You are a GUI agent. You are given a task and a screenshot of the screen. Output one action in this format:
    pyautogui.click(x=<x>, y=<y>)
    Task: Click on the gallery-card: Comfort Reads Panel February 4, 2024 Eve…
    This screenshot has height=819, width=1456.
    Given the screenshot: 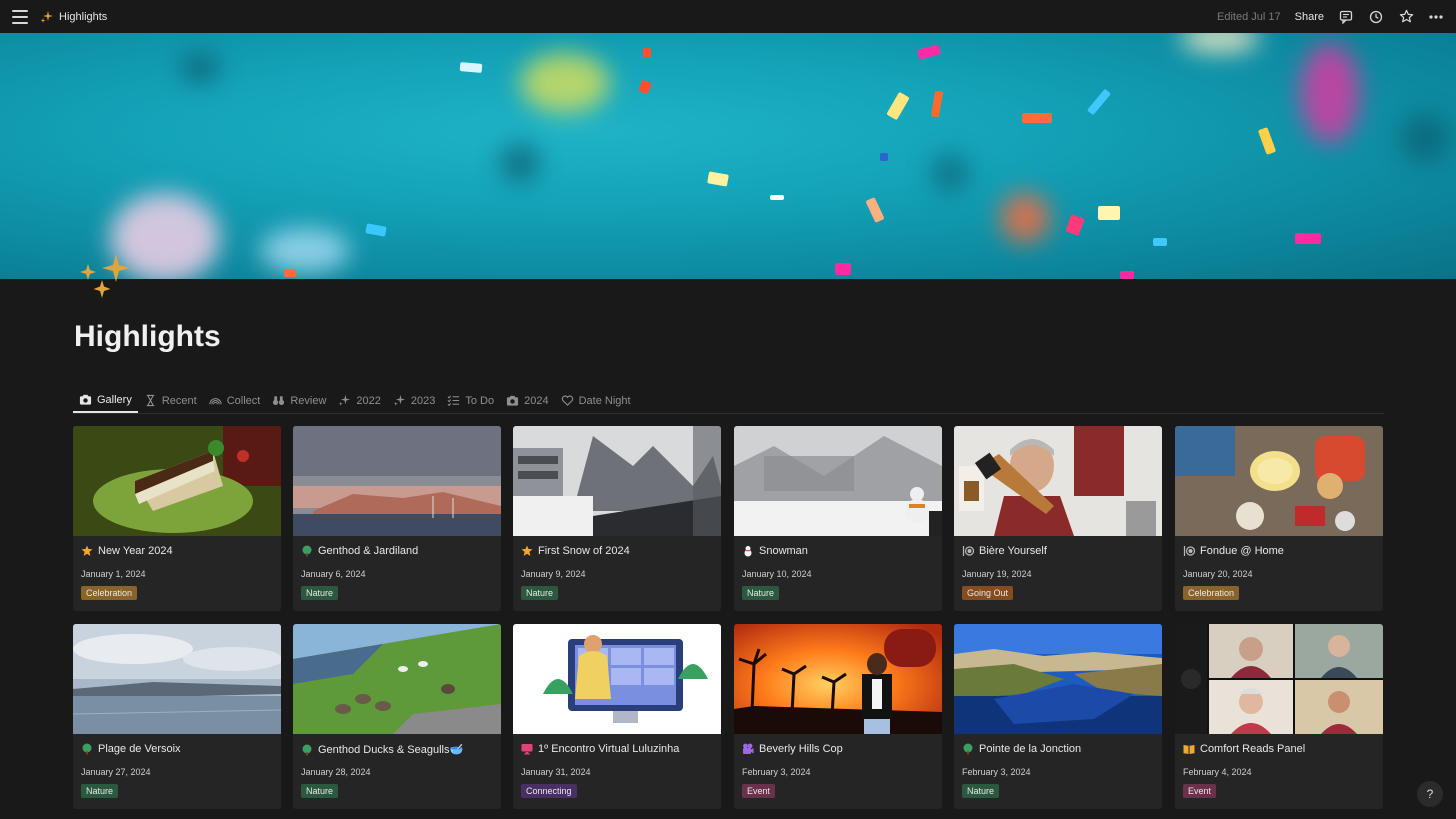 What is the action you would take?
    pyautogui.click(x=1279, y=716)
    